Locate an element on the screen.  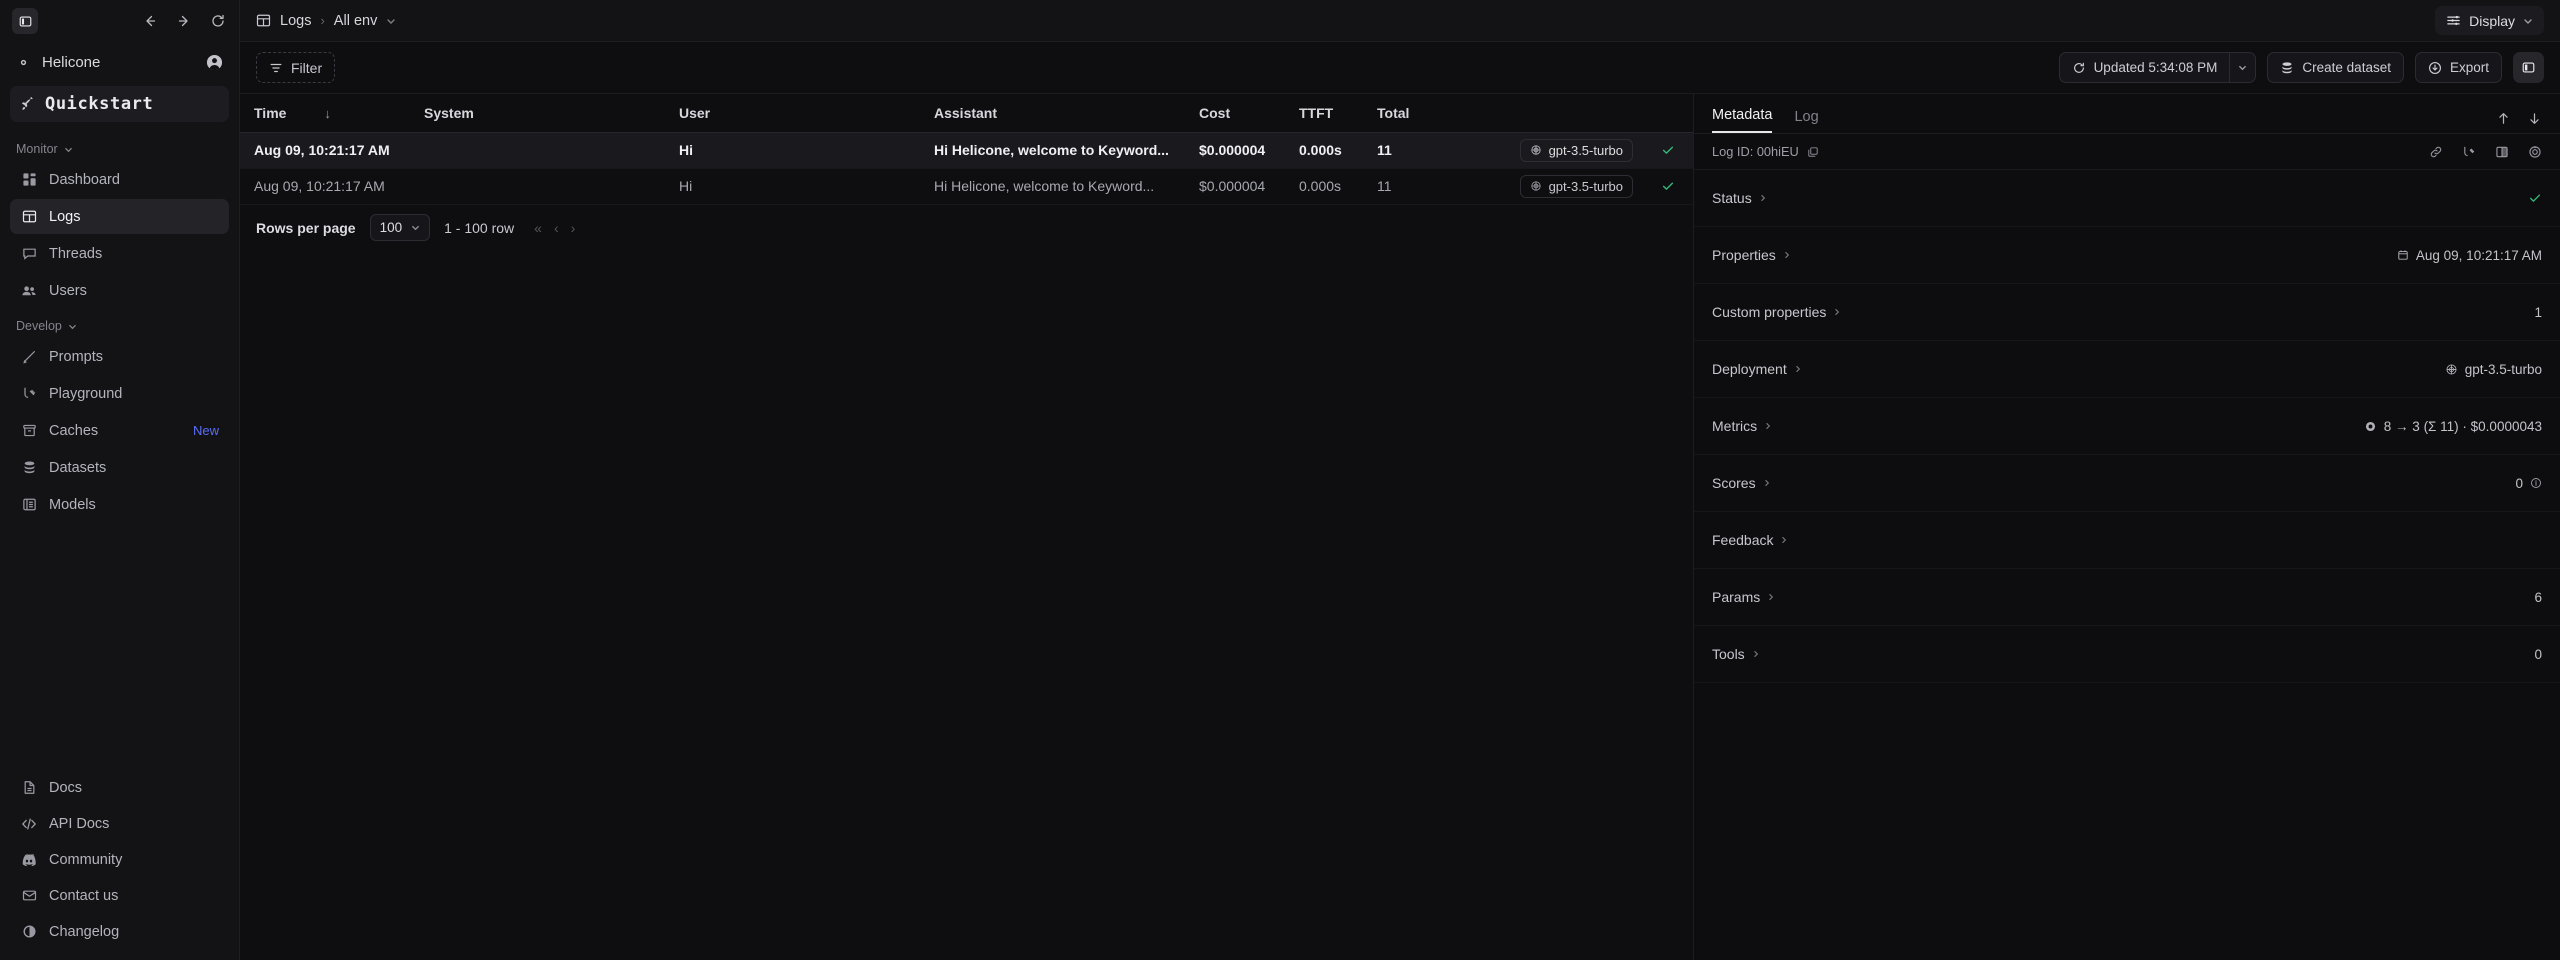
filter-label: Filter is located at coordinates (307, 67).